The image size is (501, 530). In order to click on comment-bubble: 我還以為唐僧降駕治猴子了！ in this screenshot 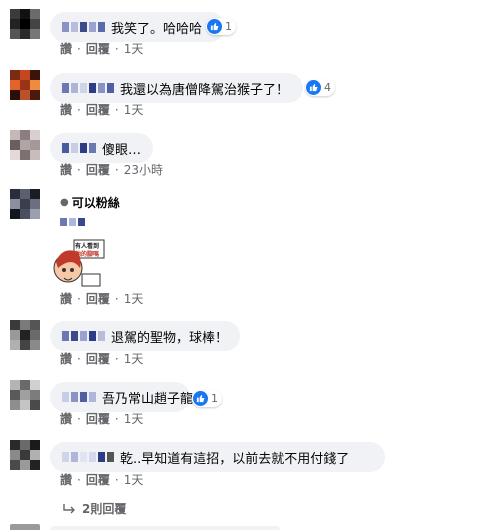, I will do `click(176, 88)`.